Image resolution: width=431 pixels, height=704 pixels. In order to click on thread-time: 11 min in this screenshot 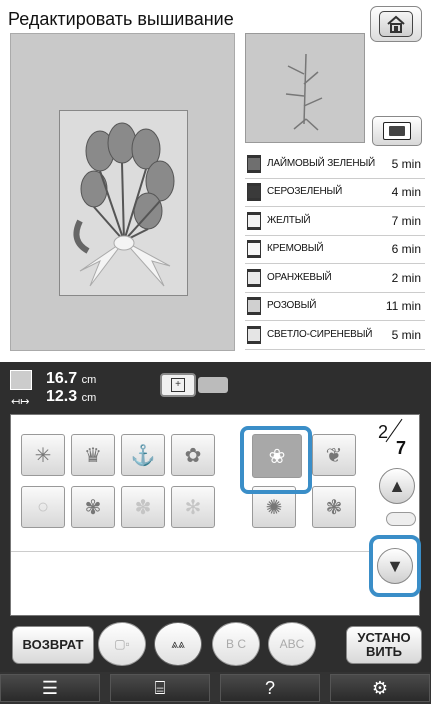, I will do `click(403, 306)`.